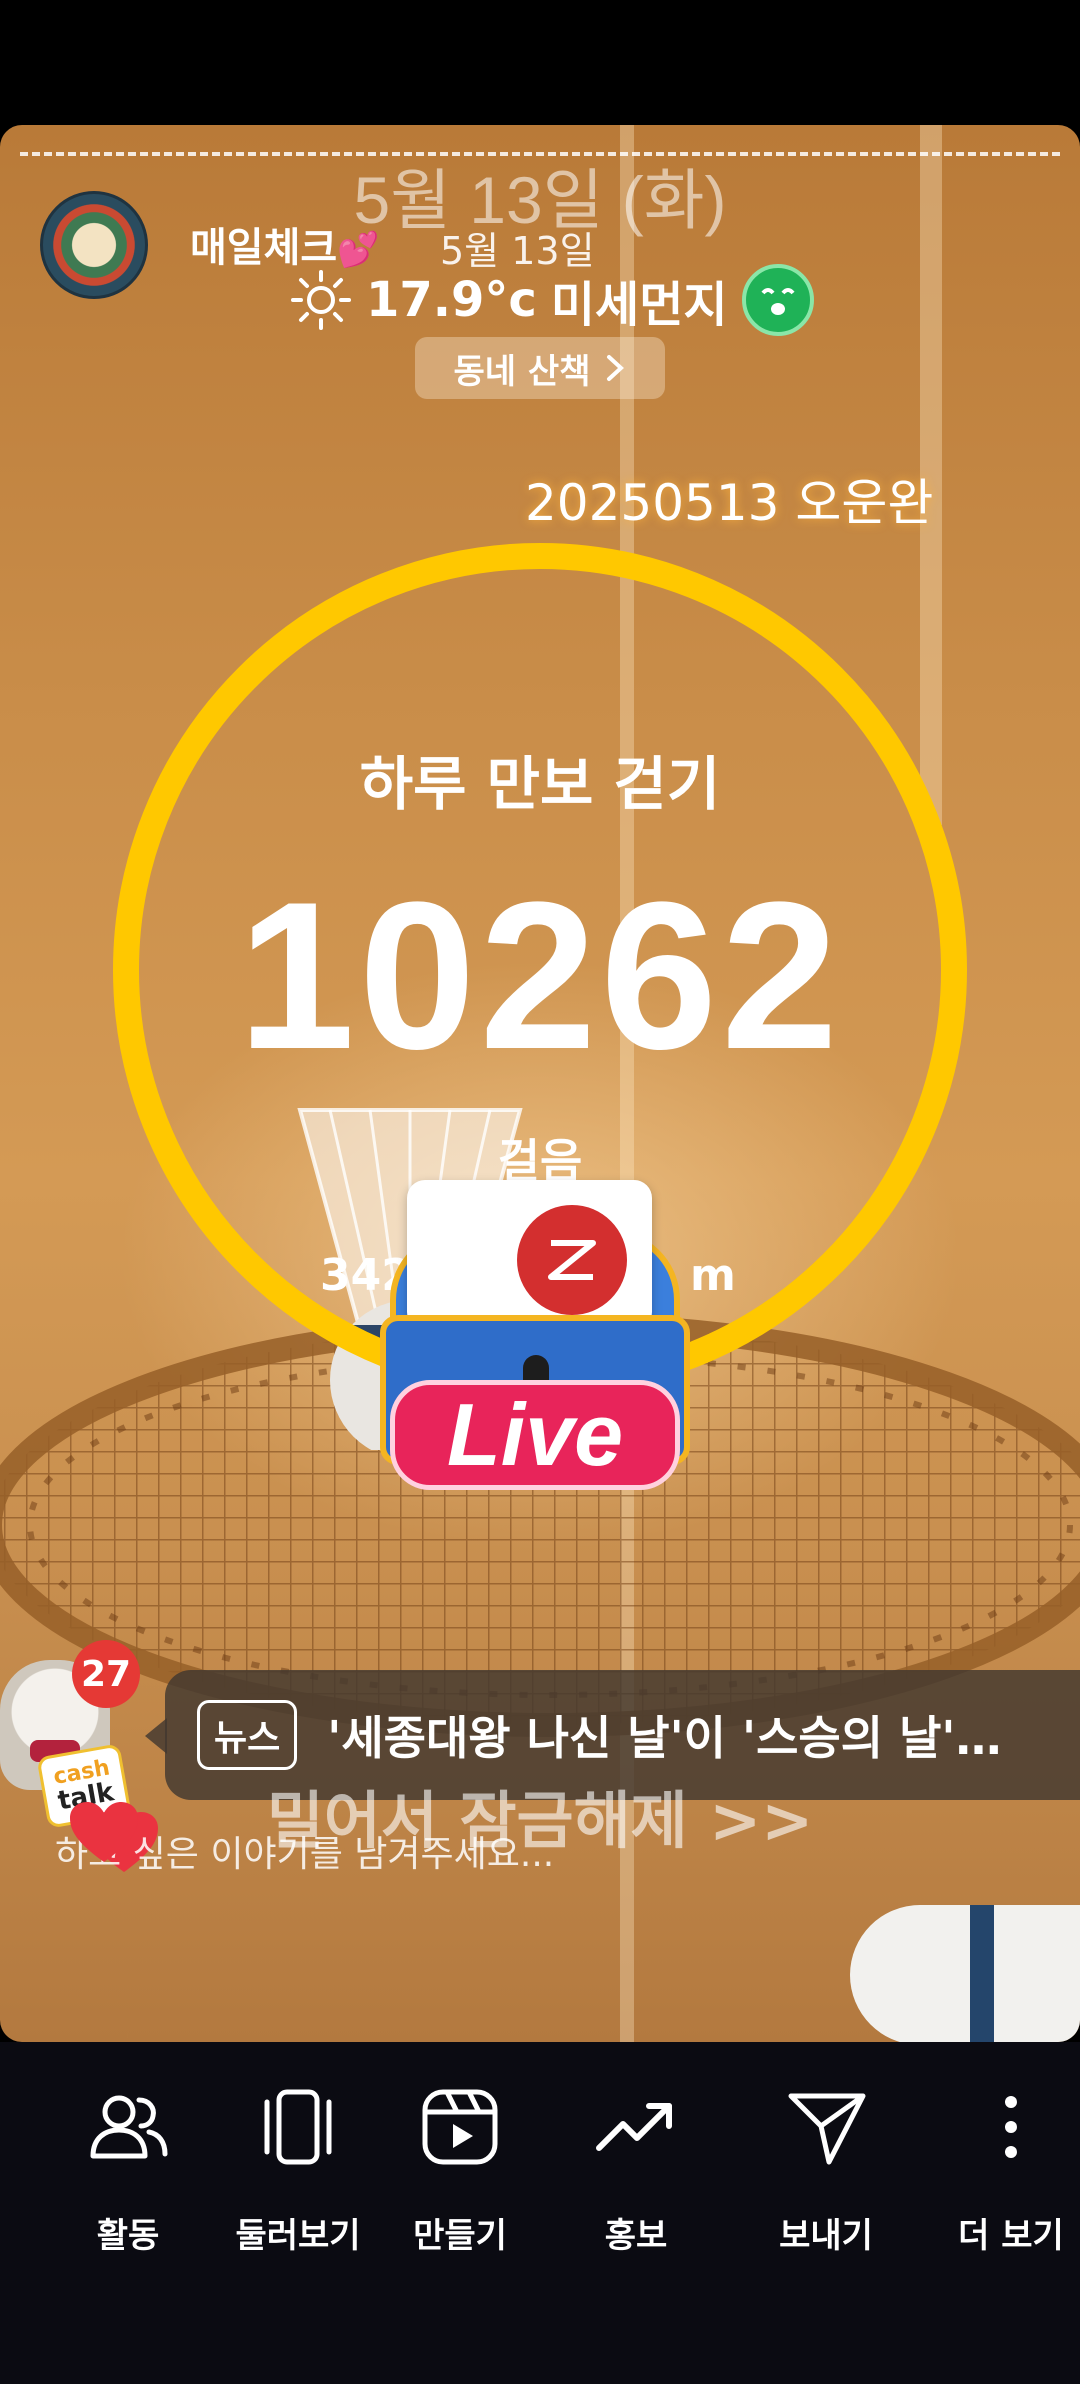 The height and width of the screenshot is (2384, 1080). What do you see at coordinates (298, 2236) in the screenshot?
I see `nav-browse-label: 둘러보기` at bounding box center [298, 2236].